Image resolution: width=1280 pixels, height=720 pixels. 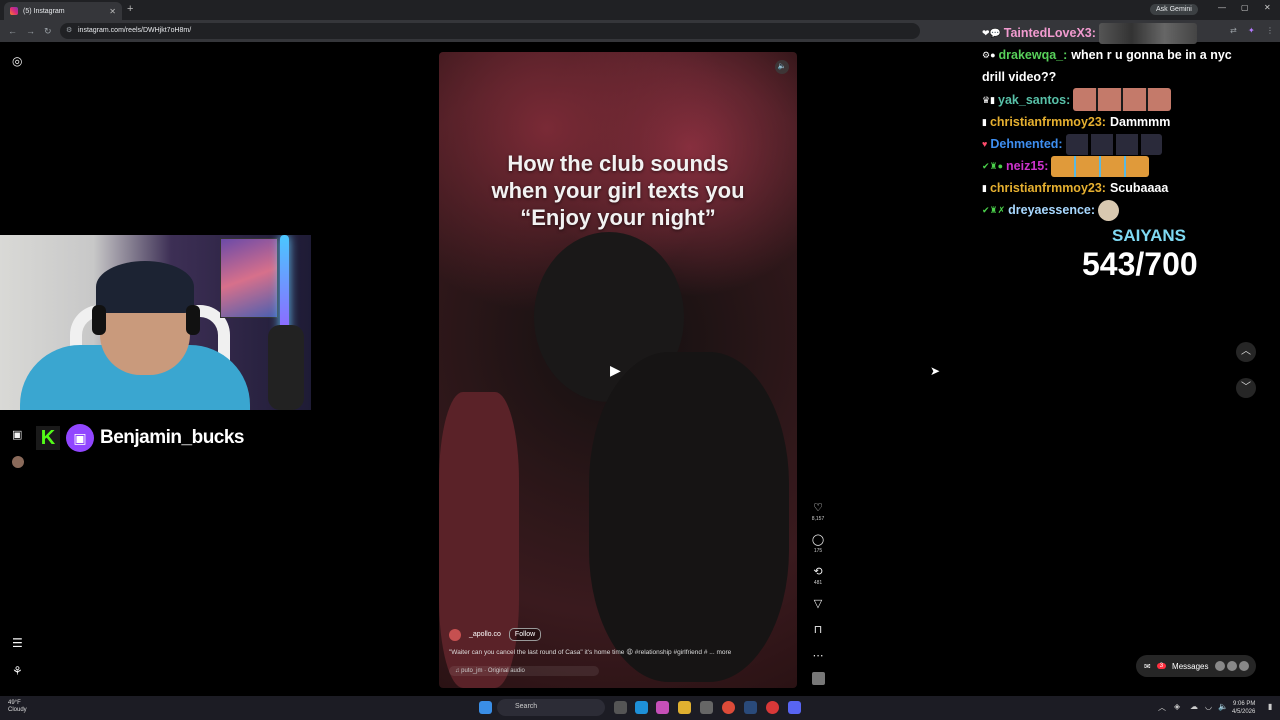 I want to click on reel-audio: ♫ puto_jm · Original audio, so click(x=524, y=671).